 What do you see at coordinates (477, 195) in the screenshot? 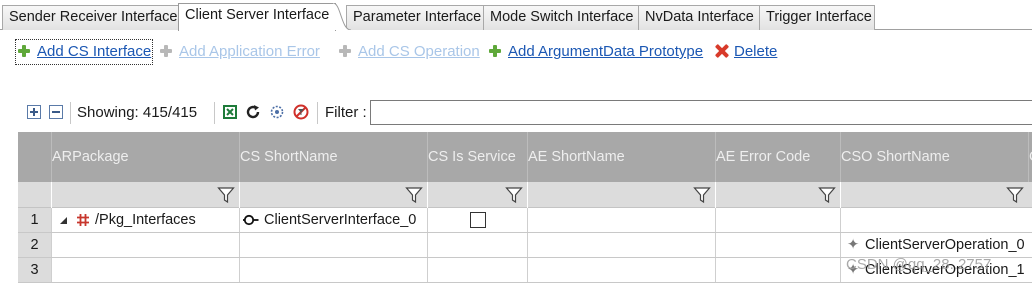
I see `column-filter-cs-is-service` at bounding box center [477, 195].